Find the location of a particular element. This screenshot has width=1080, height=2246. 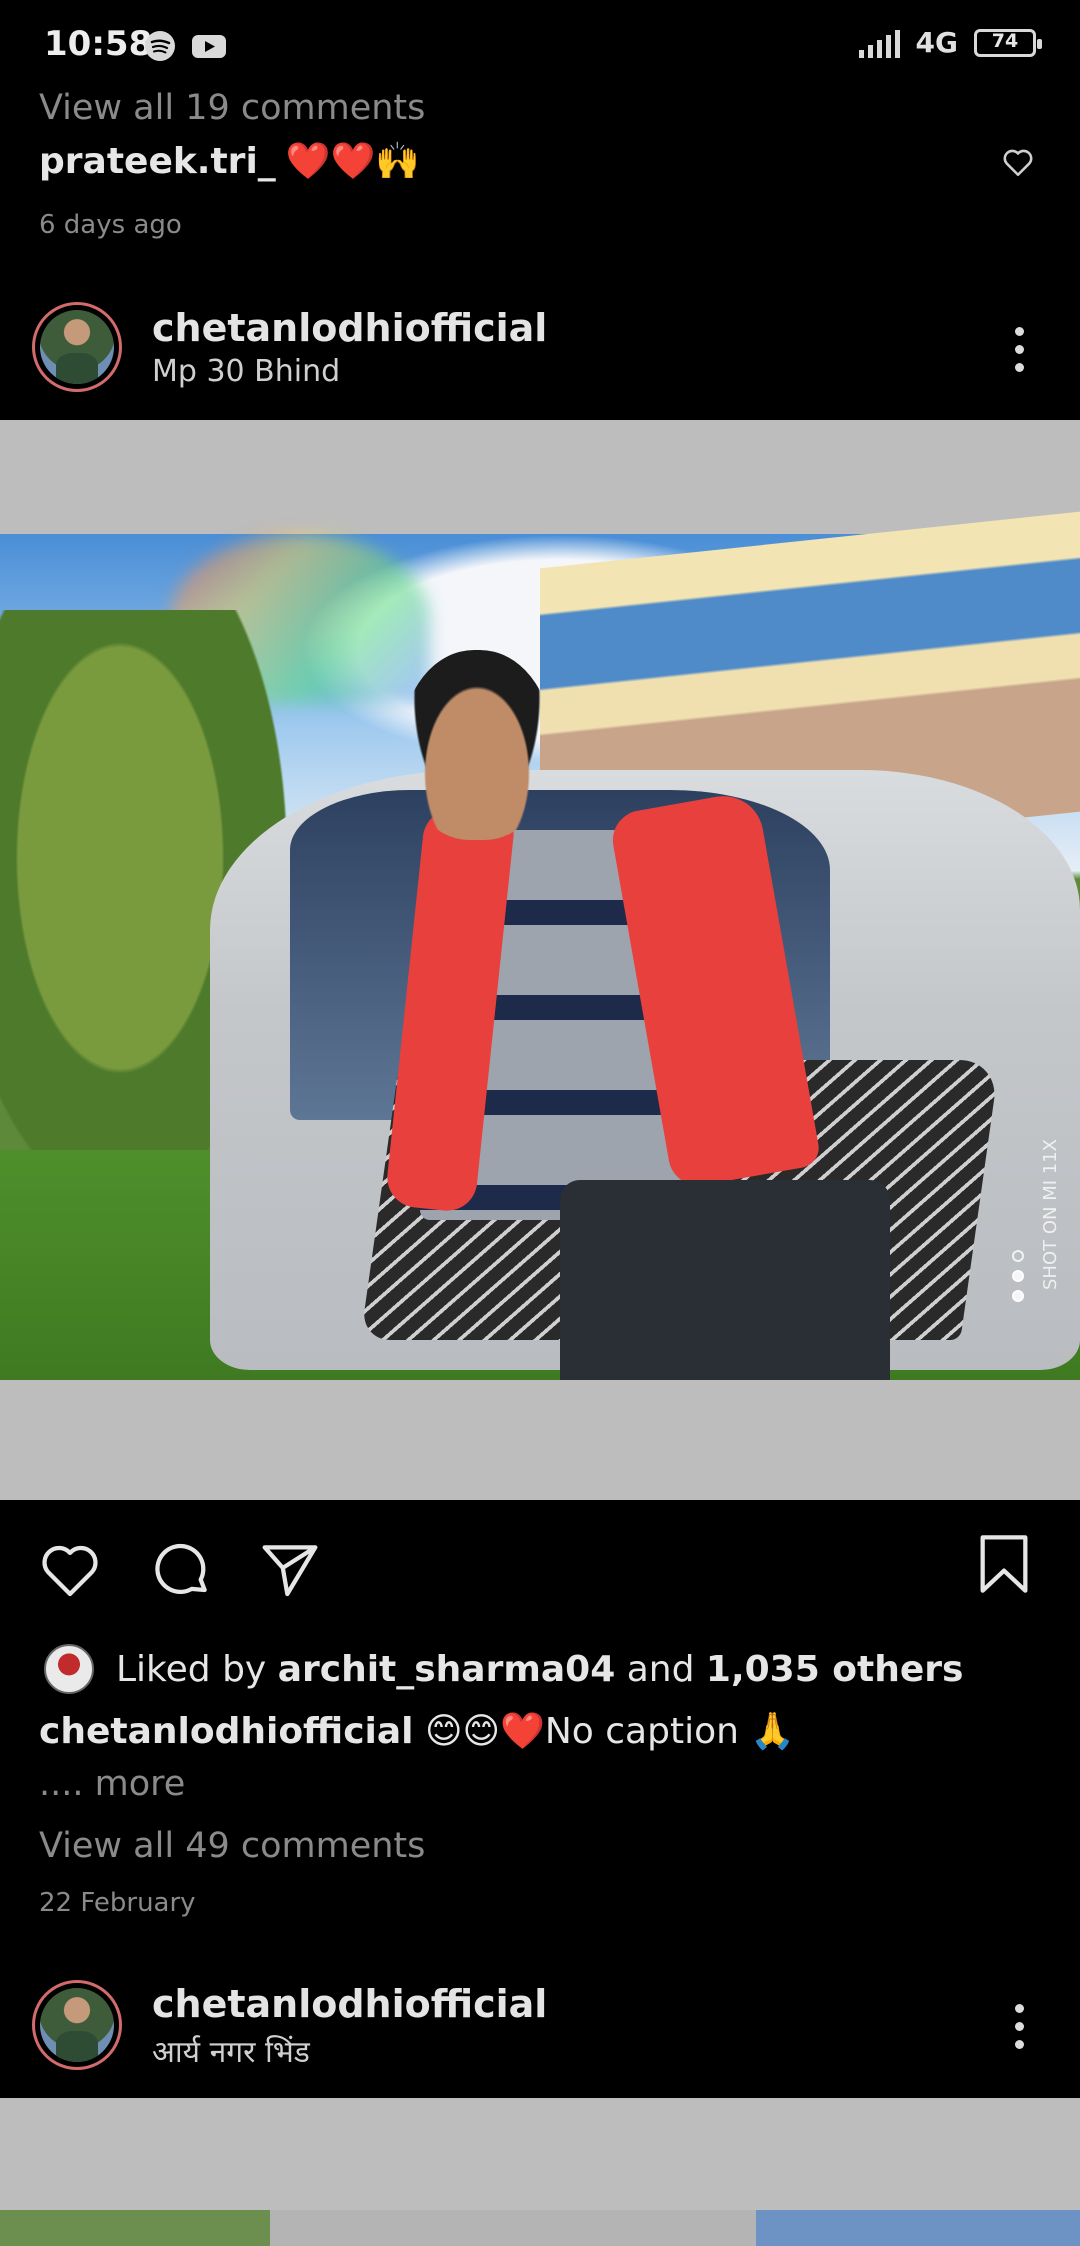

next-post-options-icon is located at coordinates (1019, 2026).